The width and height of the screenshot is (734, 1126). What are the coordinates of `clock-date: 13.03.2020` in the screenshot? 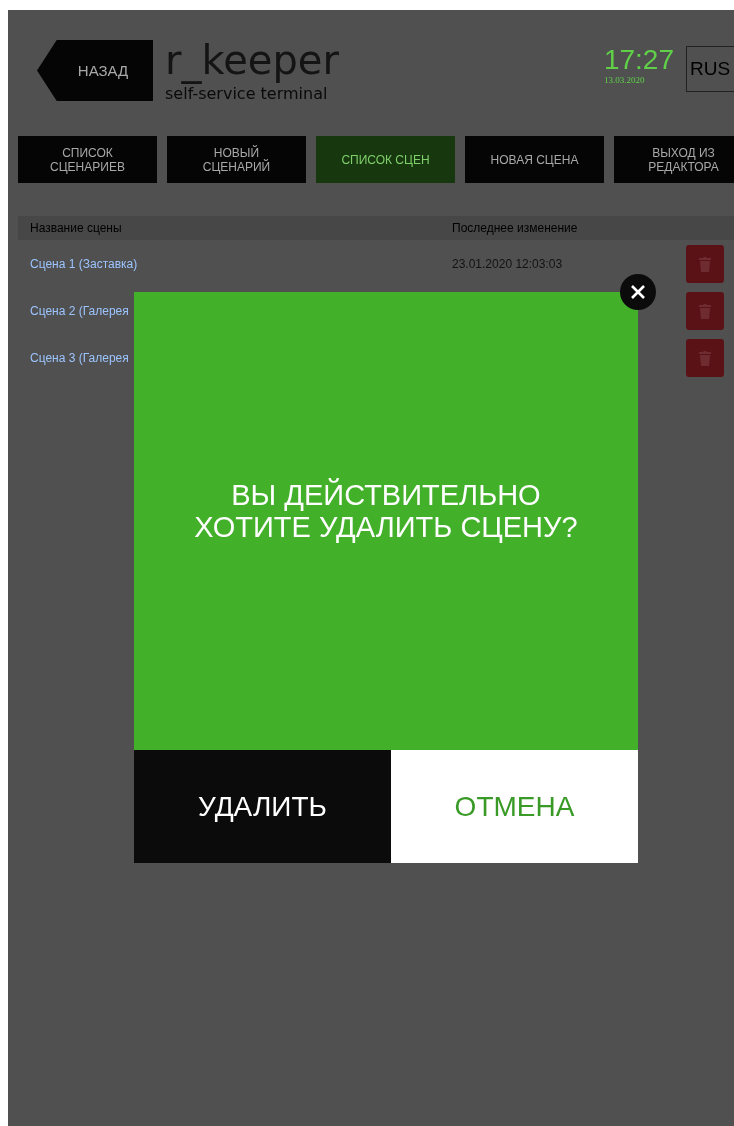 It's located at (624, 80).